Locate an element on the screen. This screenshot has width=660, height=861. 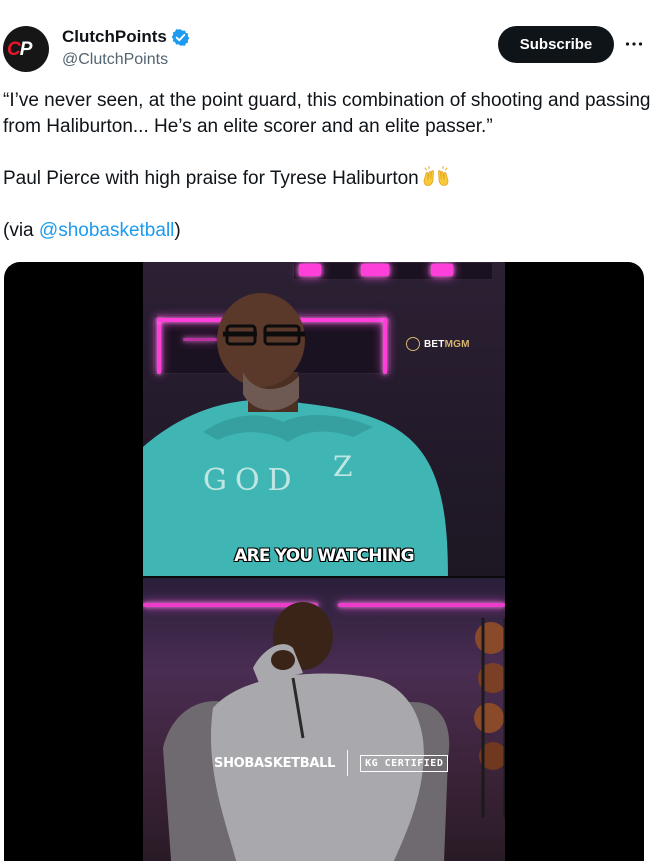
more-horizontal-icon is located at coordinates (634, 44).